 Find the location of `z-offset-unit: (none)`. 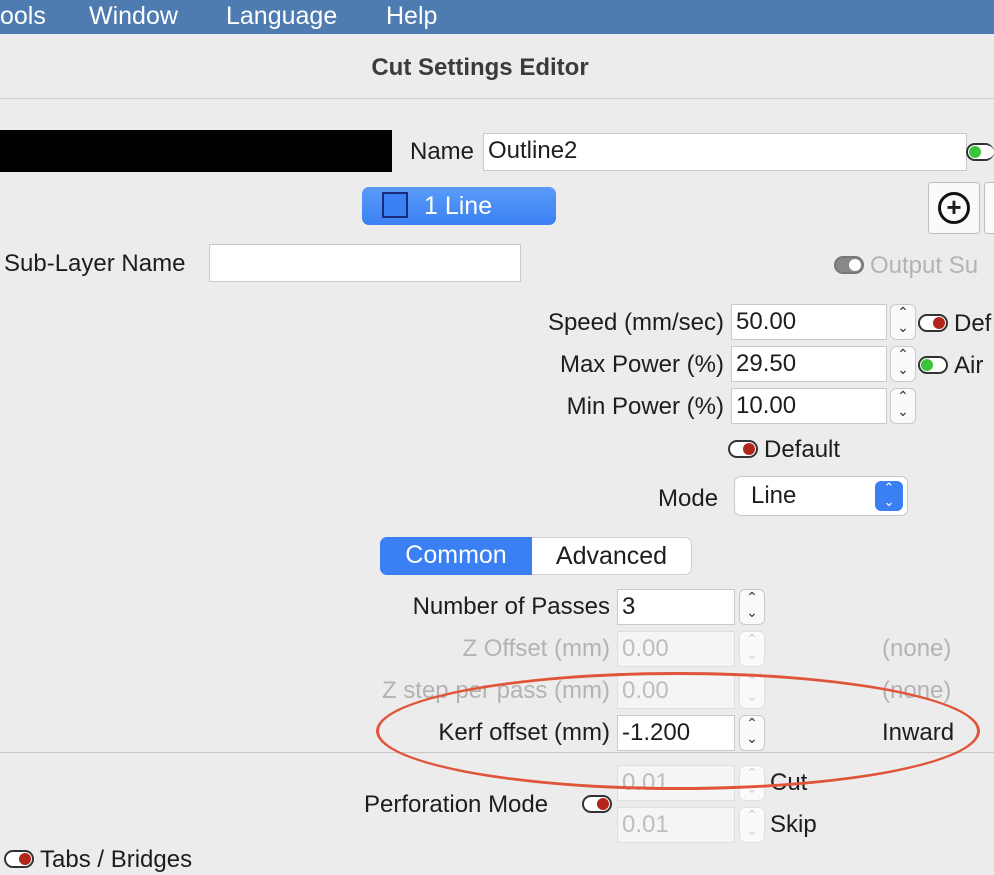

z-offset-unit: (none) is located at coordinates (917, 648).